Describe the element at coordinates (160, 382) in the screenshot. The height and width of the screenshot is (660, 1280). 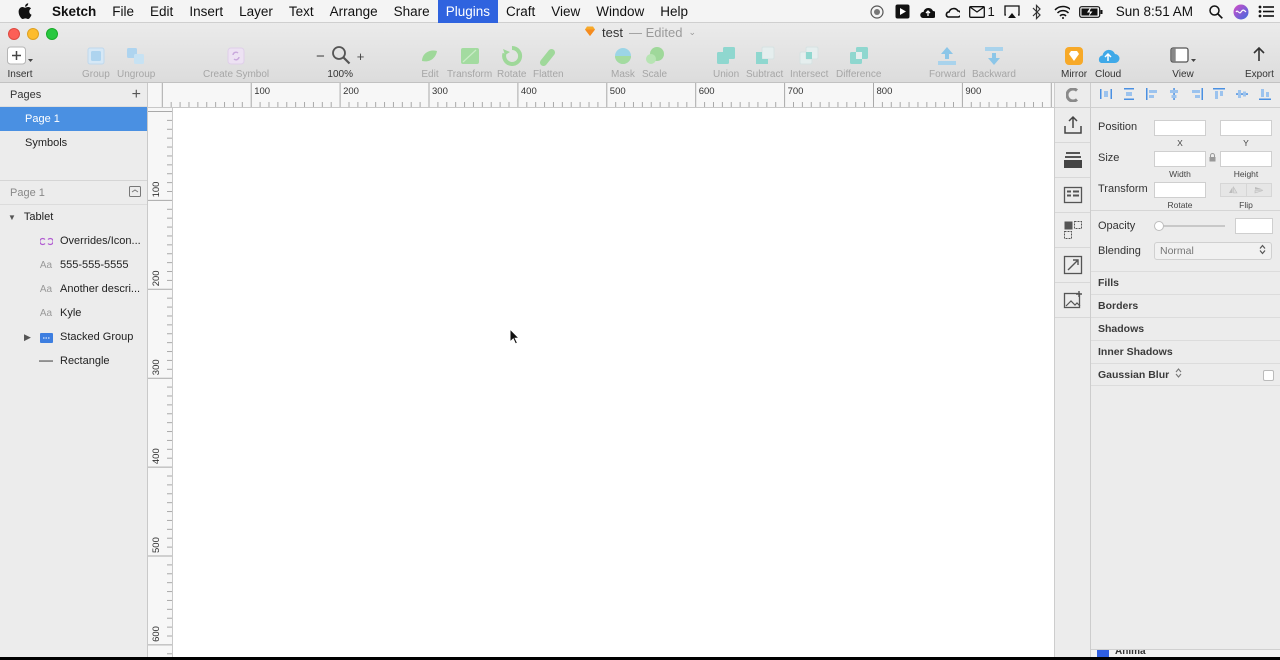
I see `vertical-ruler: 100 200 300 400 500 600` at that location.